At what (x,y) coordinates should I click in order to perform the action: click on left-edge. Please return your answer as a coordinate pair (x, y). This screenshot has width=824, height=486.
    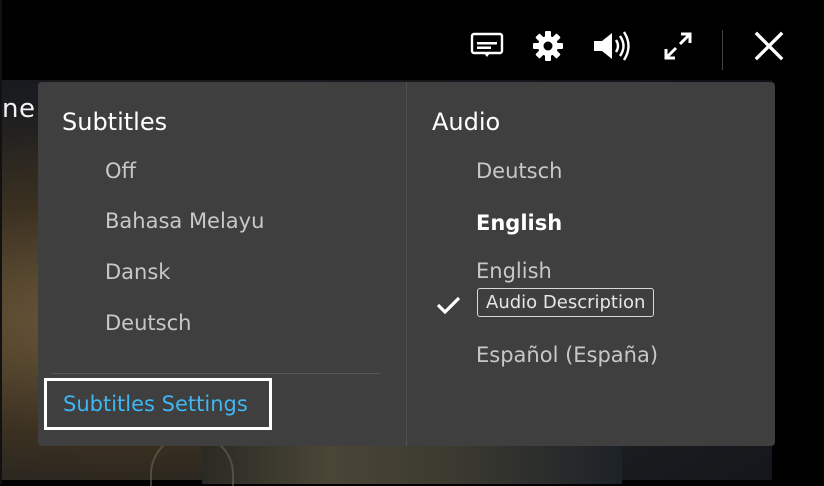
    Looking at the image, I should click on (1, 242).